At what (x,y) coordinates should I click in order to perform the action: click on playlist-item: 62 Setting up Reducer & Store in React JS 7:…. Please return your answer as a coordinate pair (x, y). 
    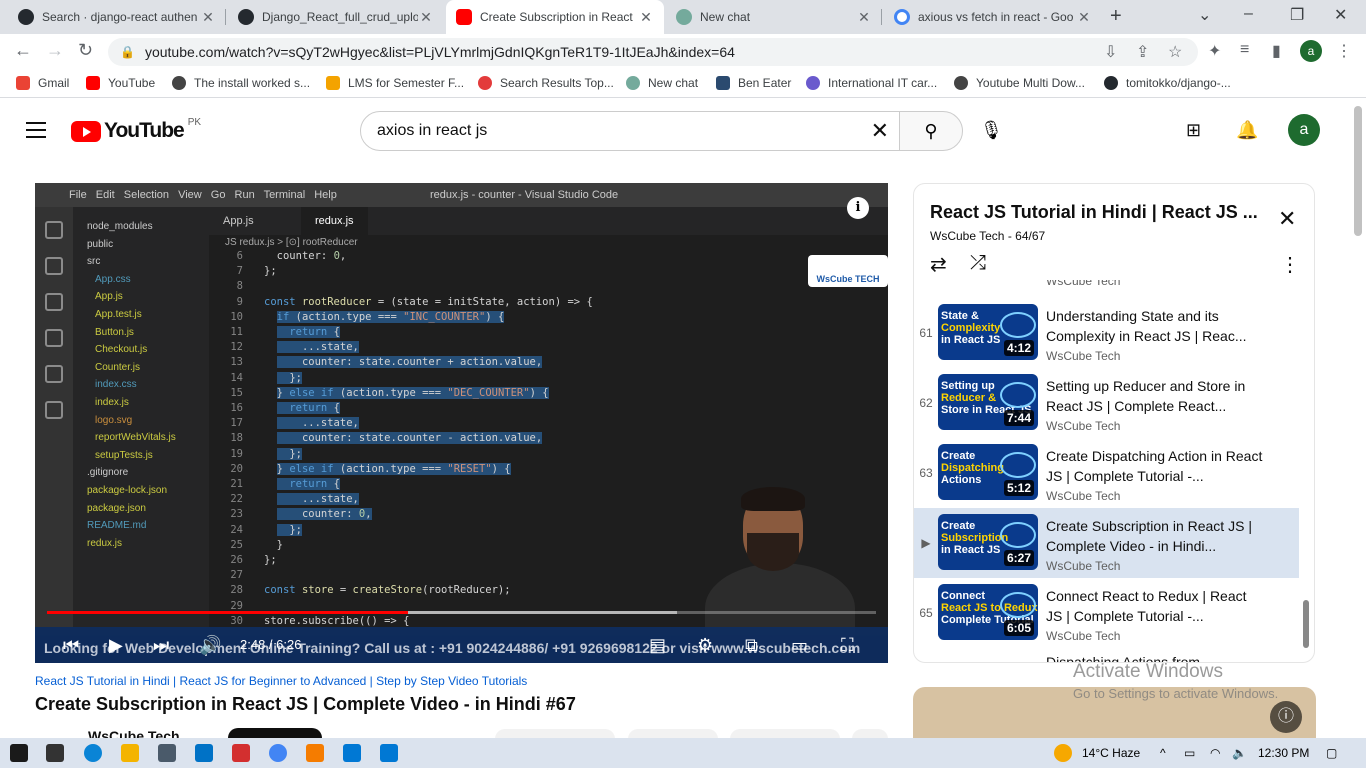
    Looking at the image, I should click on (1106, 403).